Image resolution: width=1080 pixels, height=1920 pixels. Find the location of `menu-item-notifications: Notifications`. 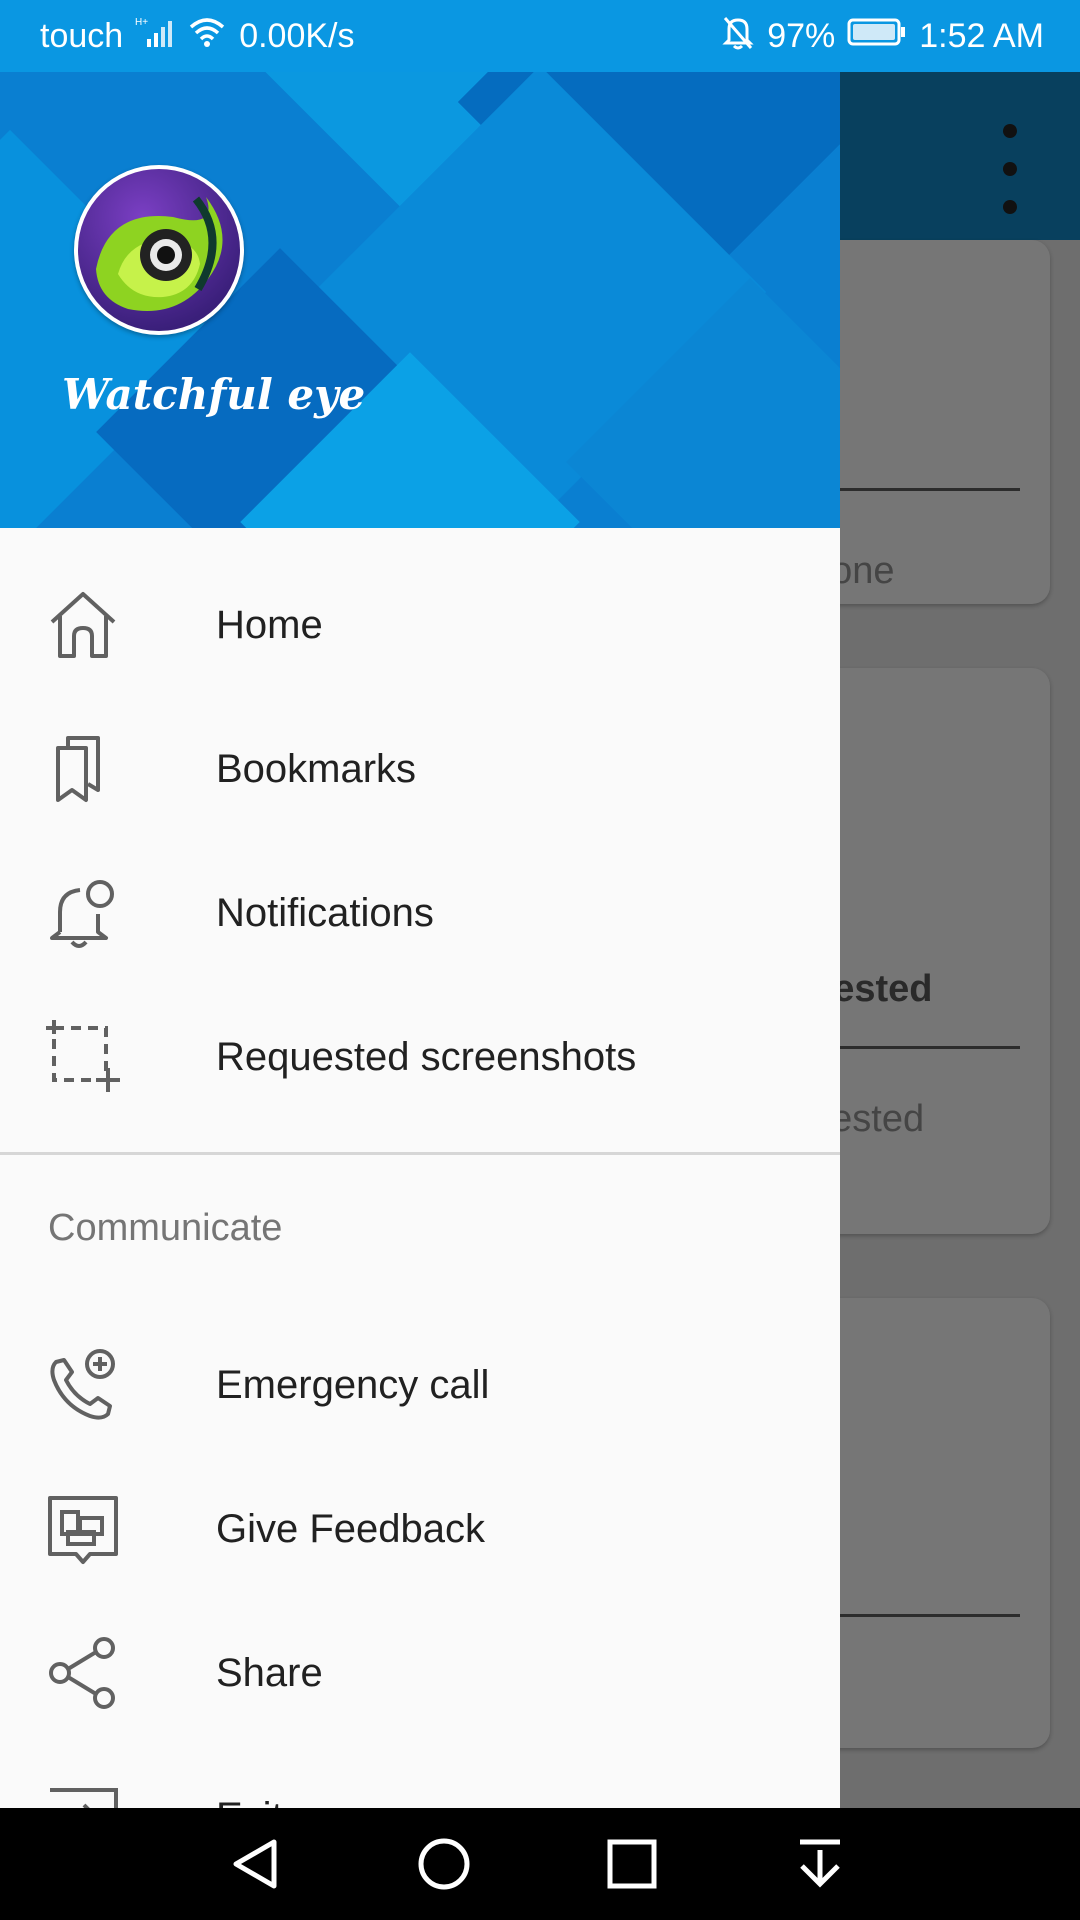

menu-item-notifications: Notifications is located at coordinates (420, 913).